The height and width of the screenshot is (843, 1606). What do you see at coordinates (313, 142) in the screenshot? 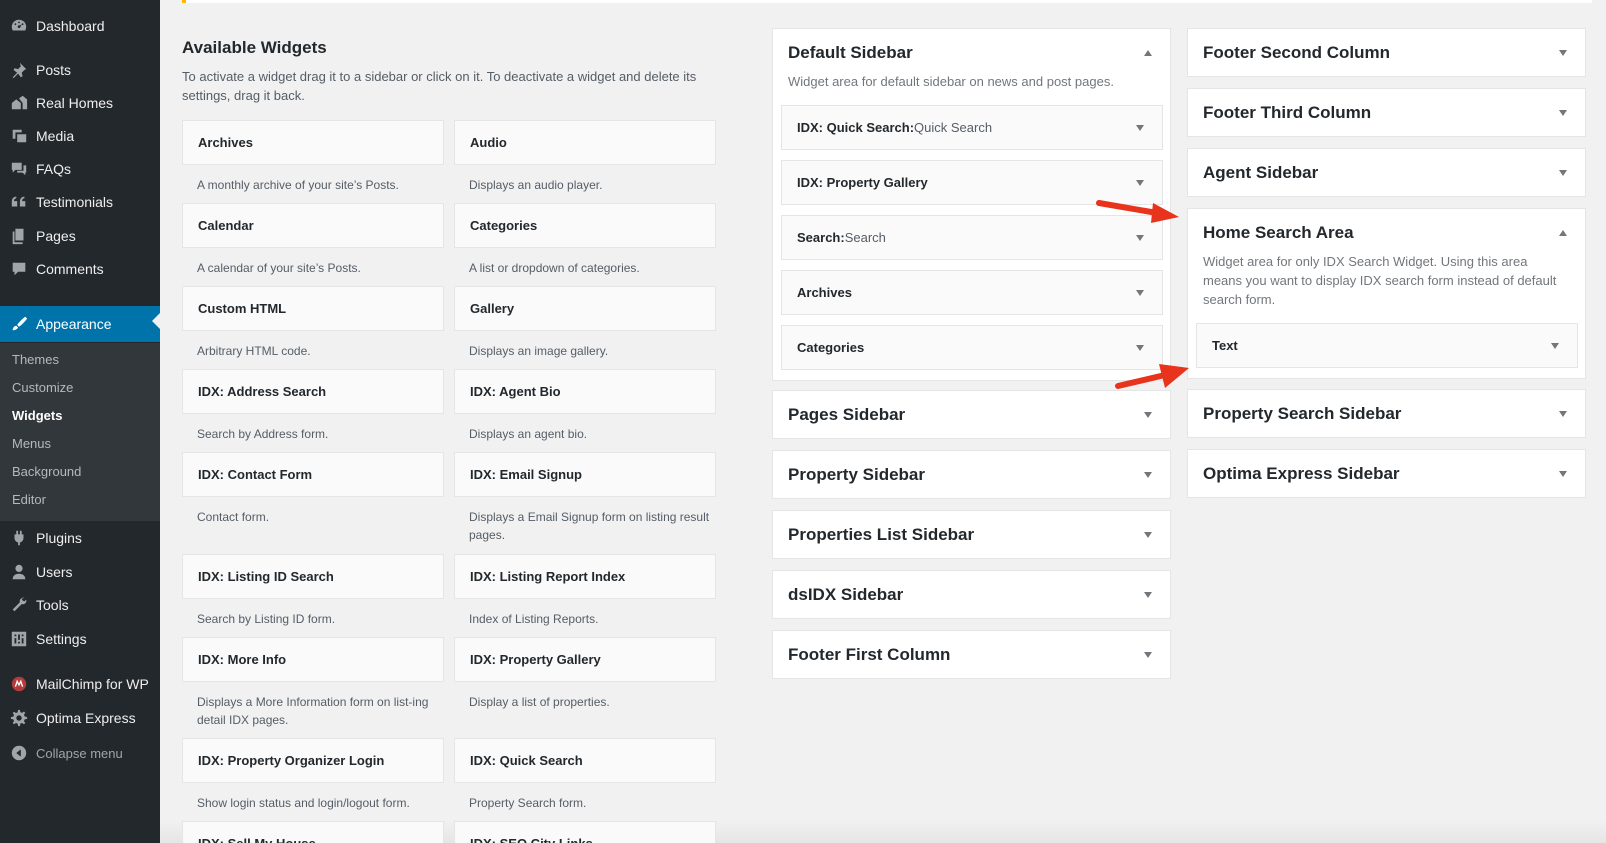
I see `available-widget: Archives` at bounding box center [313, 142].